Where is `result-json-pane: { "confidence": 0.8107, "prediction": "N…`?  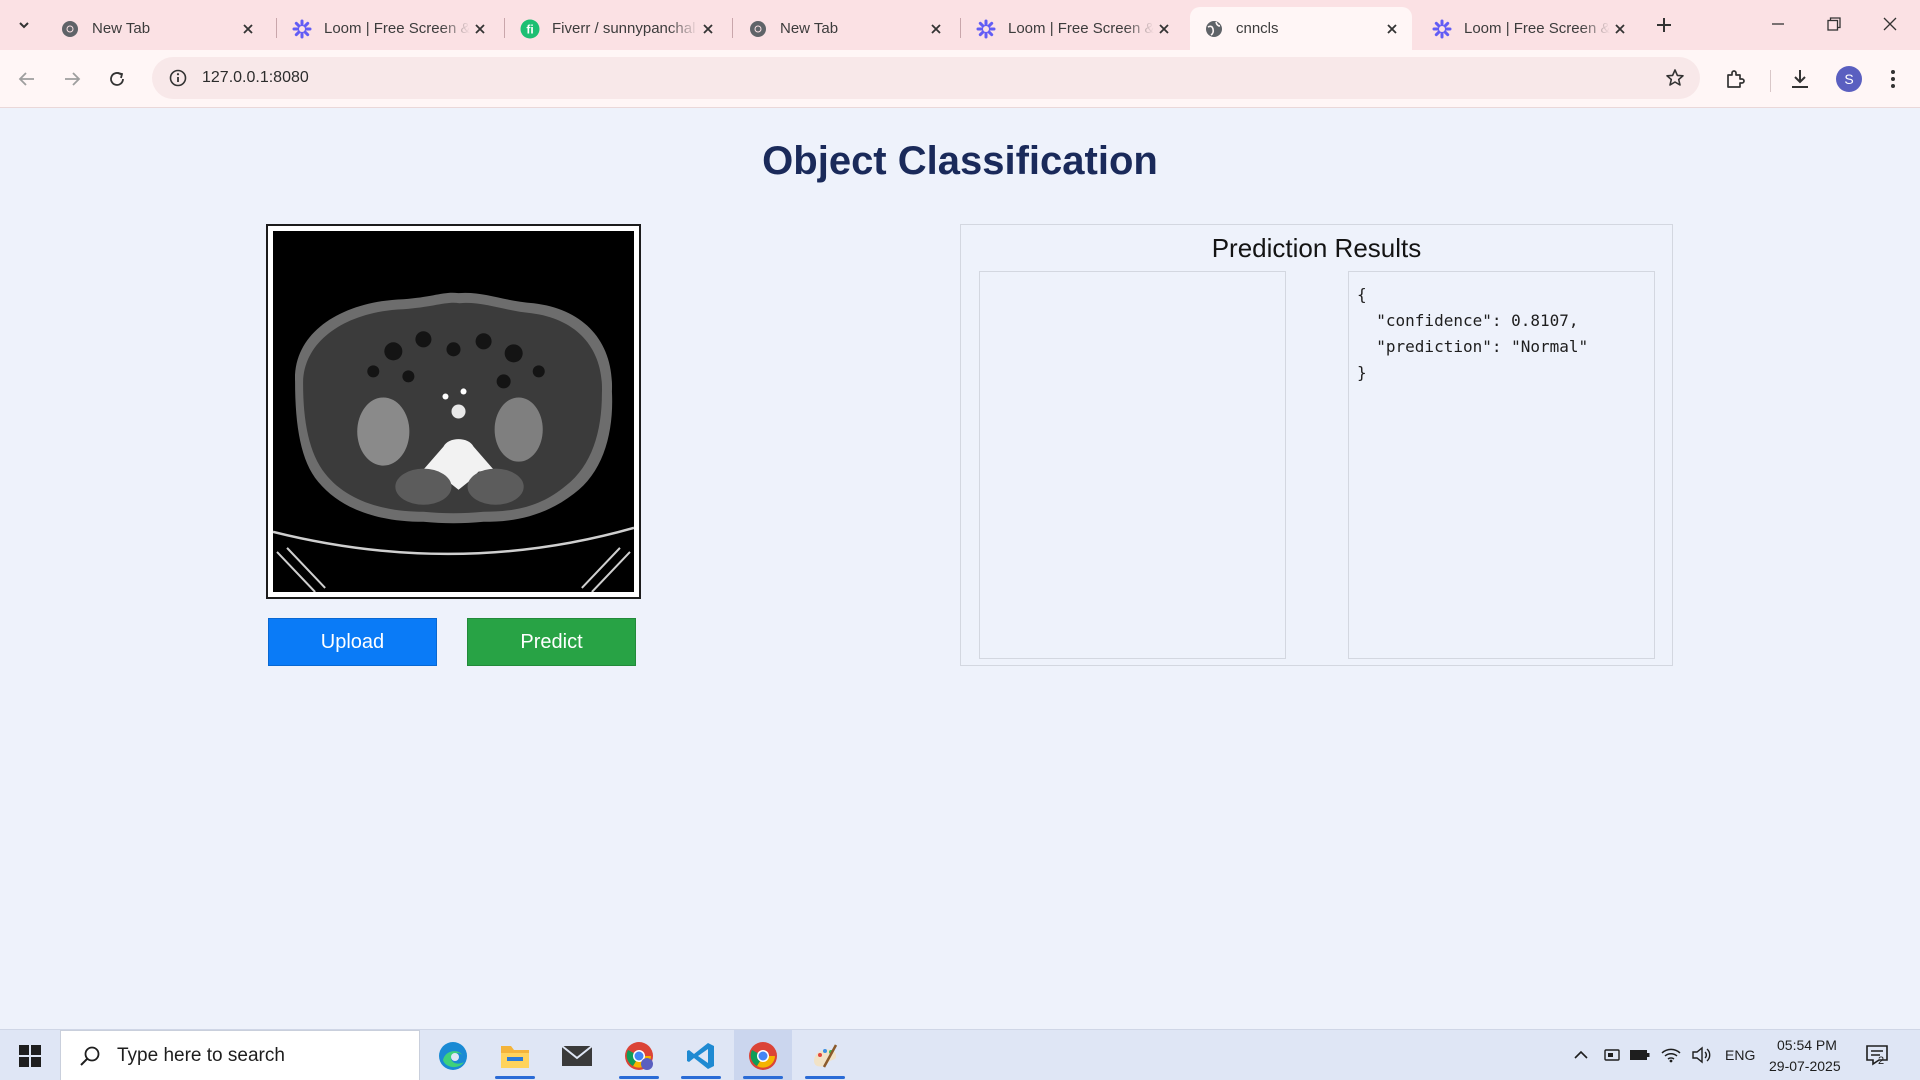
result-json-pane: { "confidence": 0.8107, "prediction": "N… is located at coordinates (1501, 465).